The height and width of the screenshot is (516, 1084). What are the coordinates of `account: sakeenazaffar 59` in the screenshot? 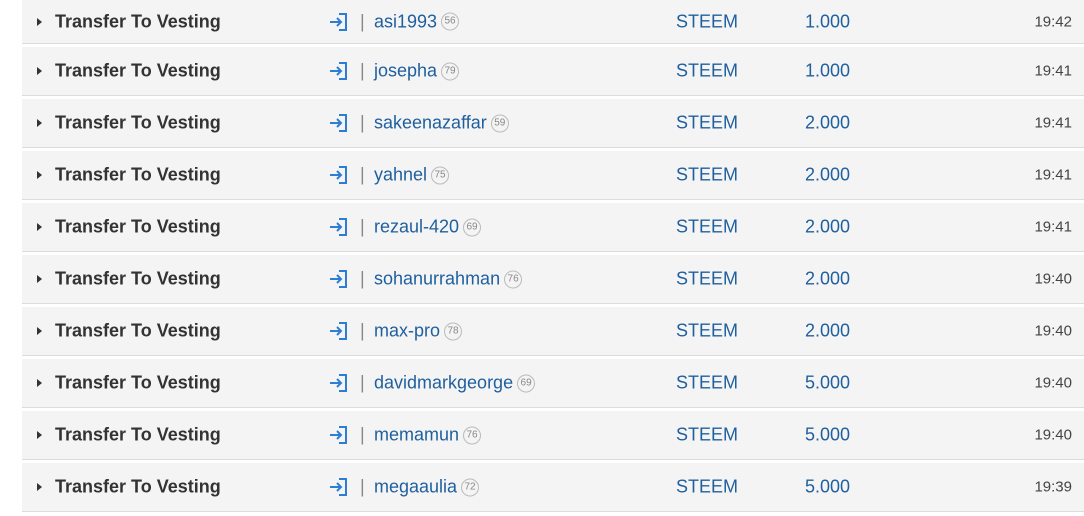 It's located at (441, 123).